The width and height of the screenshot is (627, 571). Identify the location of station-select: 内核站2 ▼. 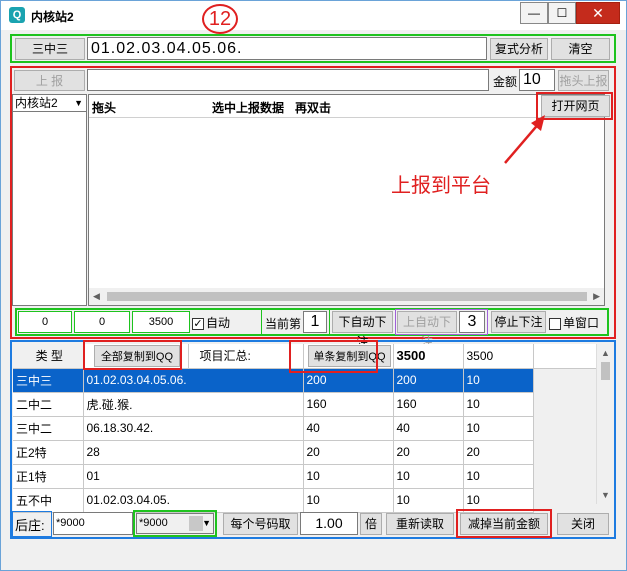
(49, 103).